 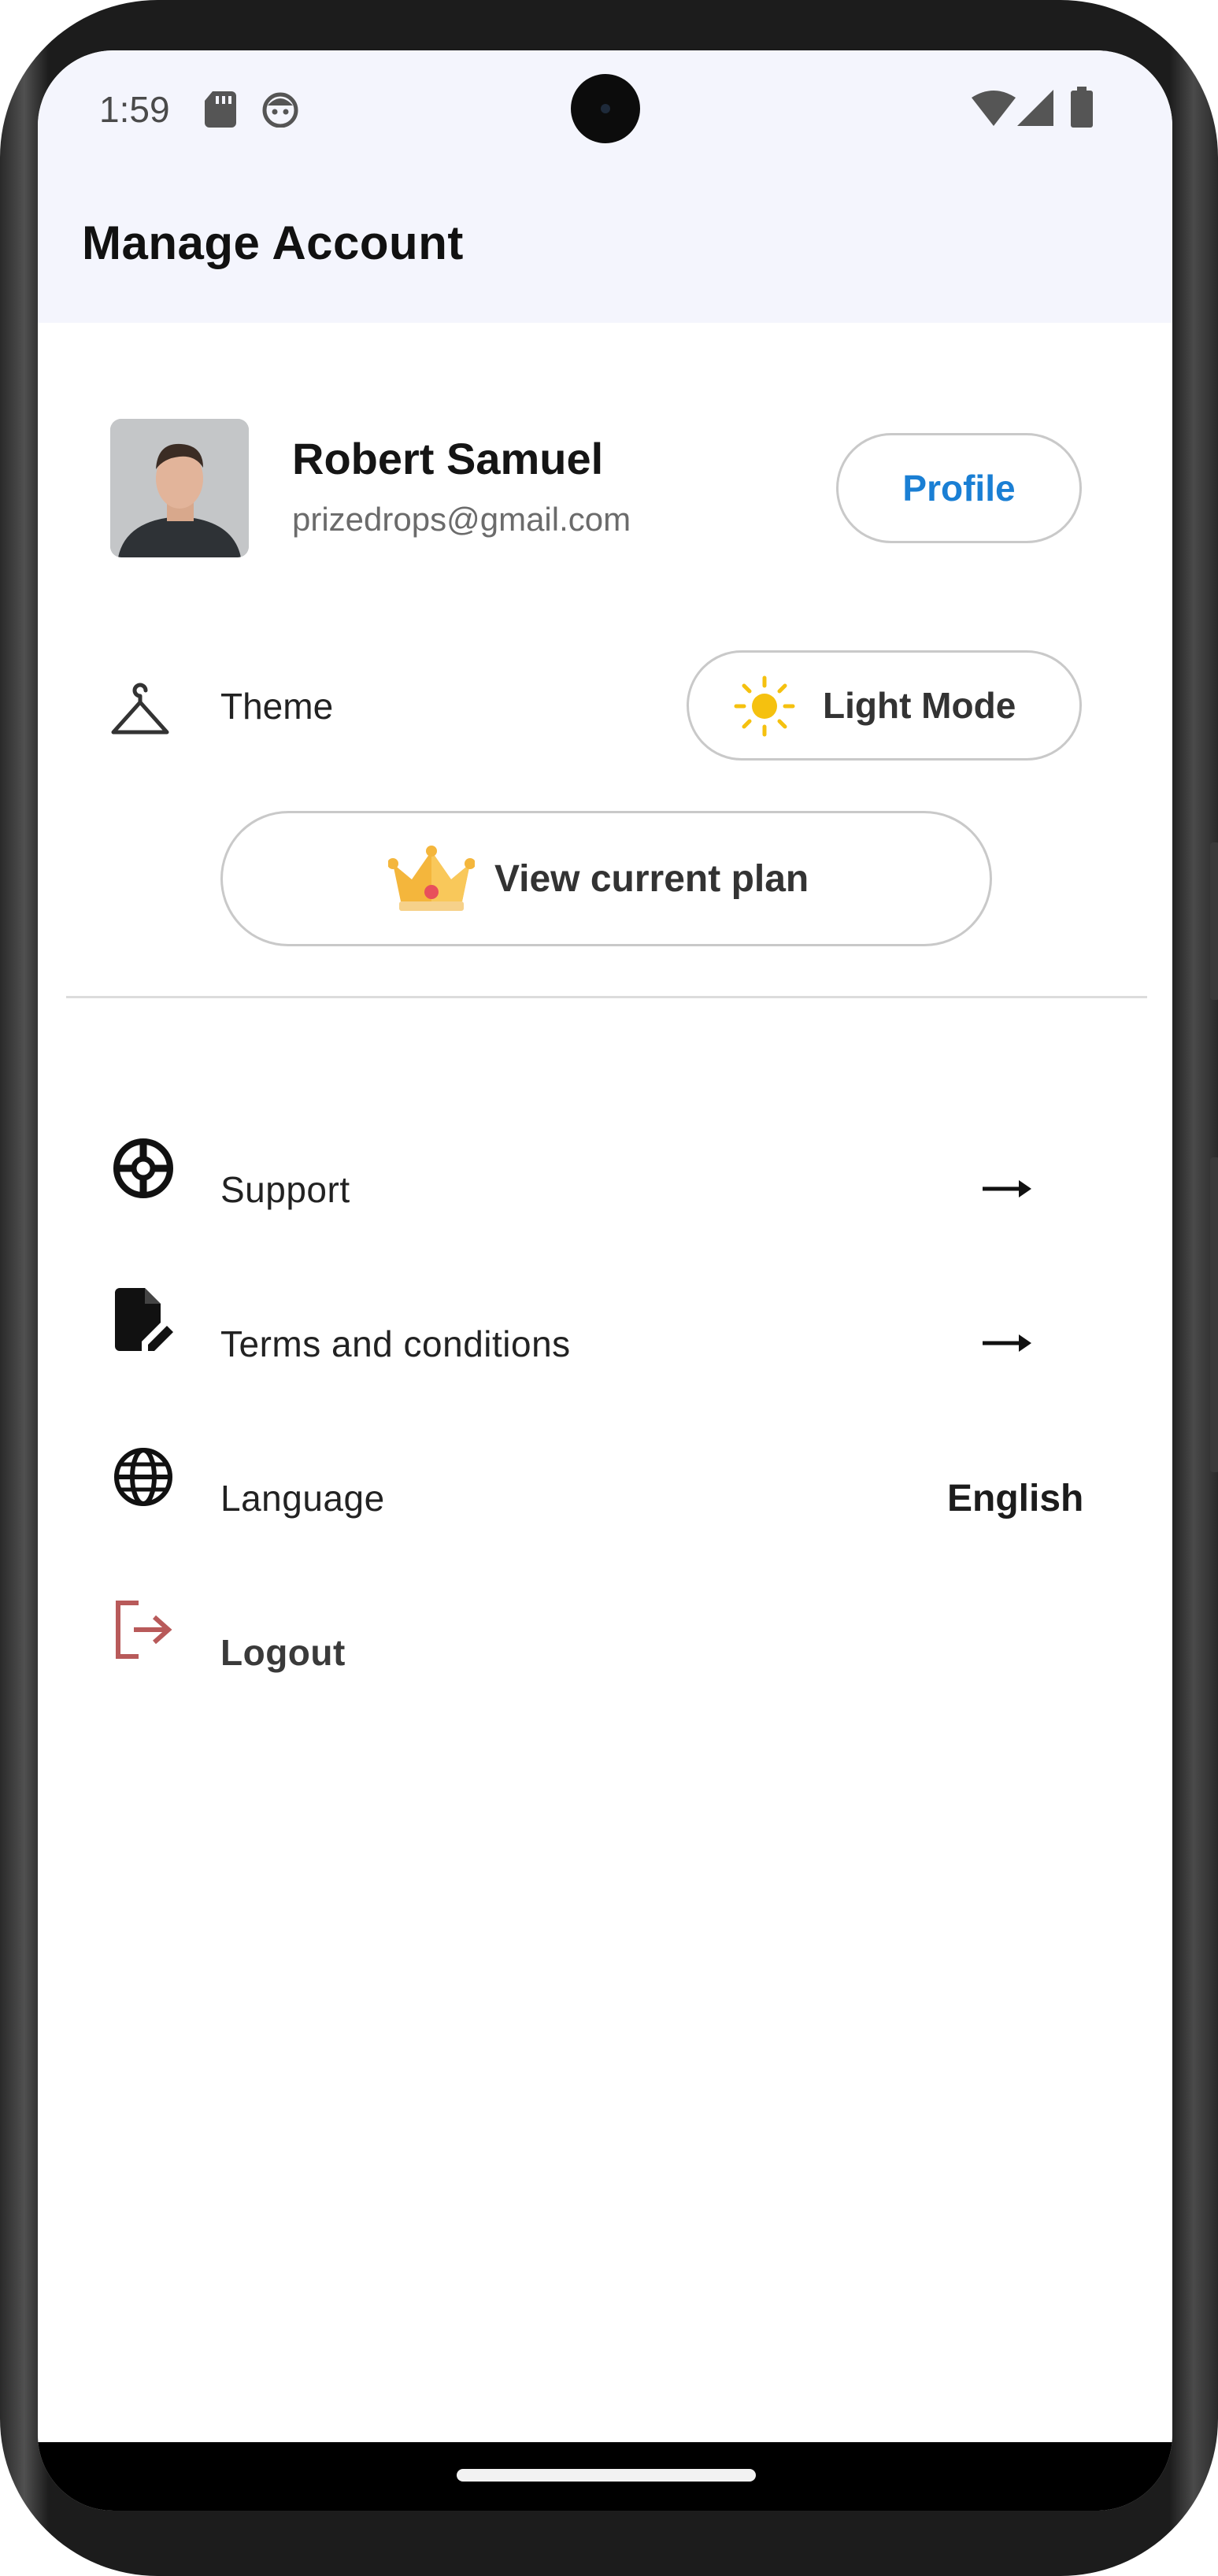 What do you see at coordinates (920, 705) in the screenshot?
I see `light-mode-label: Light Mode` at bounding box center [920, 705].